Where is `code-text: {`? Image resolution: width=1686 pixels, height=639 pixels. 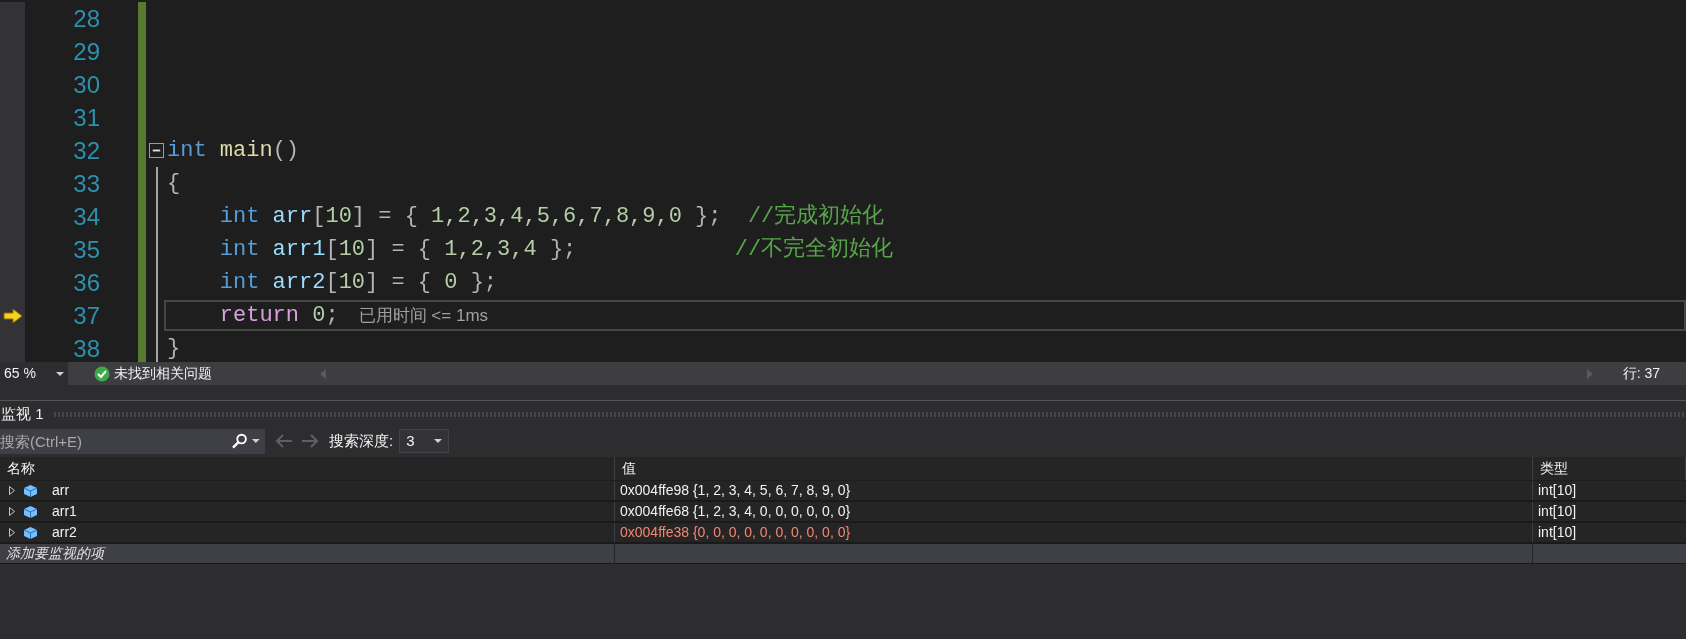 code-text: { is located at coordinates (174, 183).